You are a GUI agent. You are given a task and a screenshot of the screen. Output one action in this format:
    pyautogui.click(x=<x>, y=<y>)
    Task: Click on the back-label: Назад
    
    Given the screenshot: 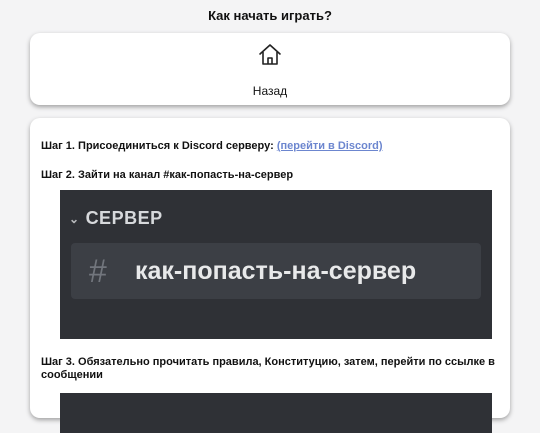 What is the action you would take?
    pyautogui.click(x=270, y=91)
    